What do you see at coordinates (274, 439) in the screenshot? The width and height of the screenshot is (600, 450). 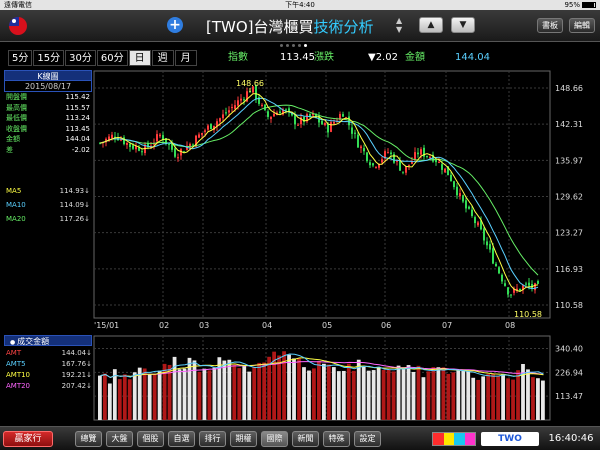 I see `toolbar-button: 國際` at bounding box center [274, 439].